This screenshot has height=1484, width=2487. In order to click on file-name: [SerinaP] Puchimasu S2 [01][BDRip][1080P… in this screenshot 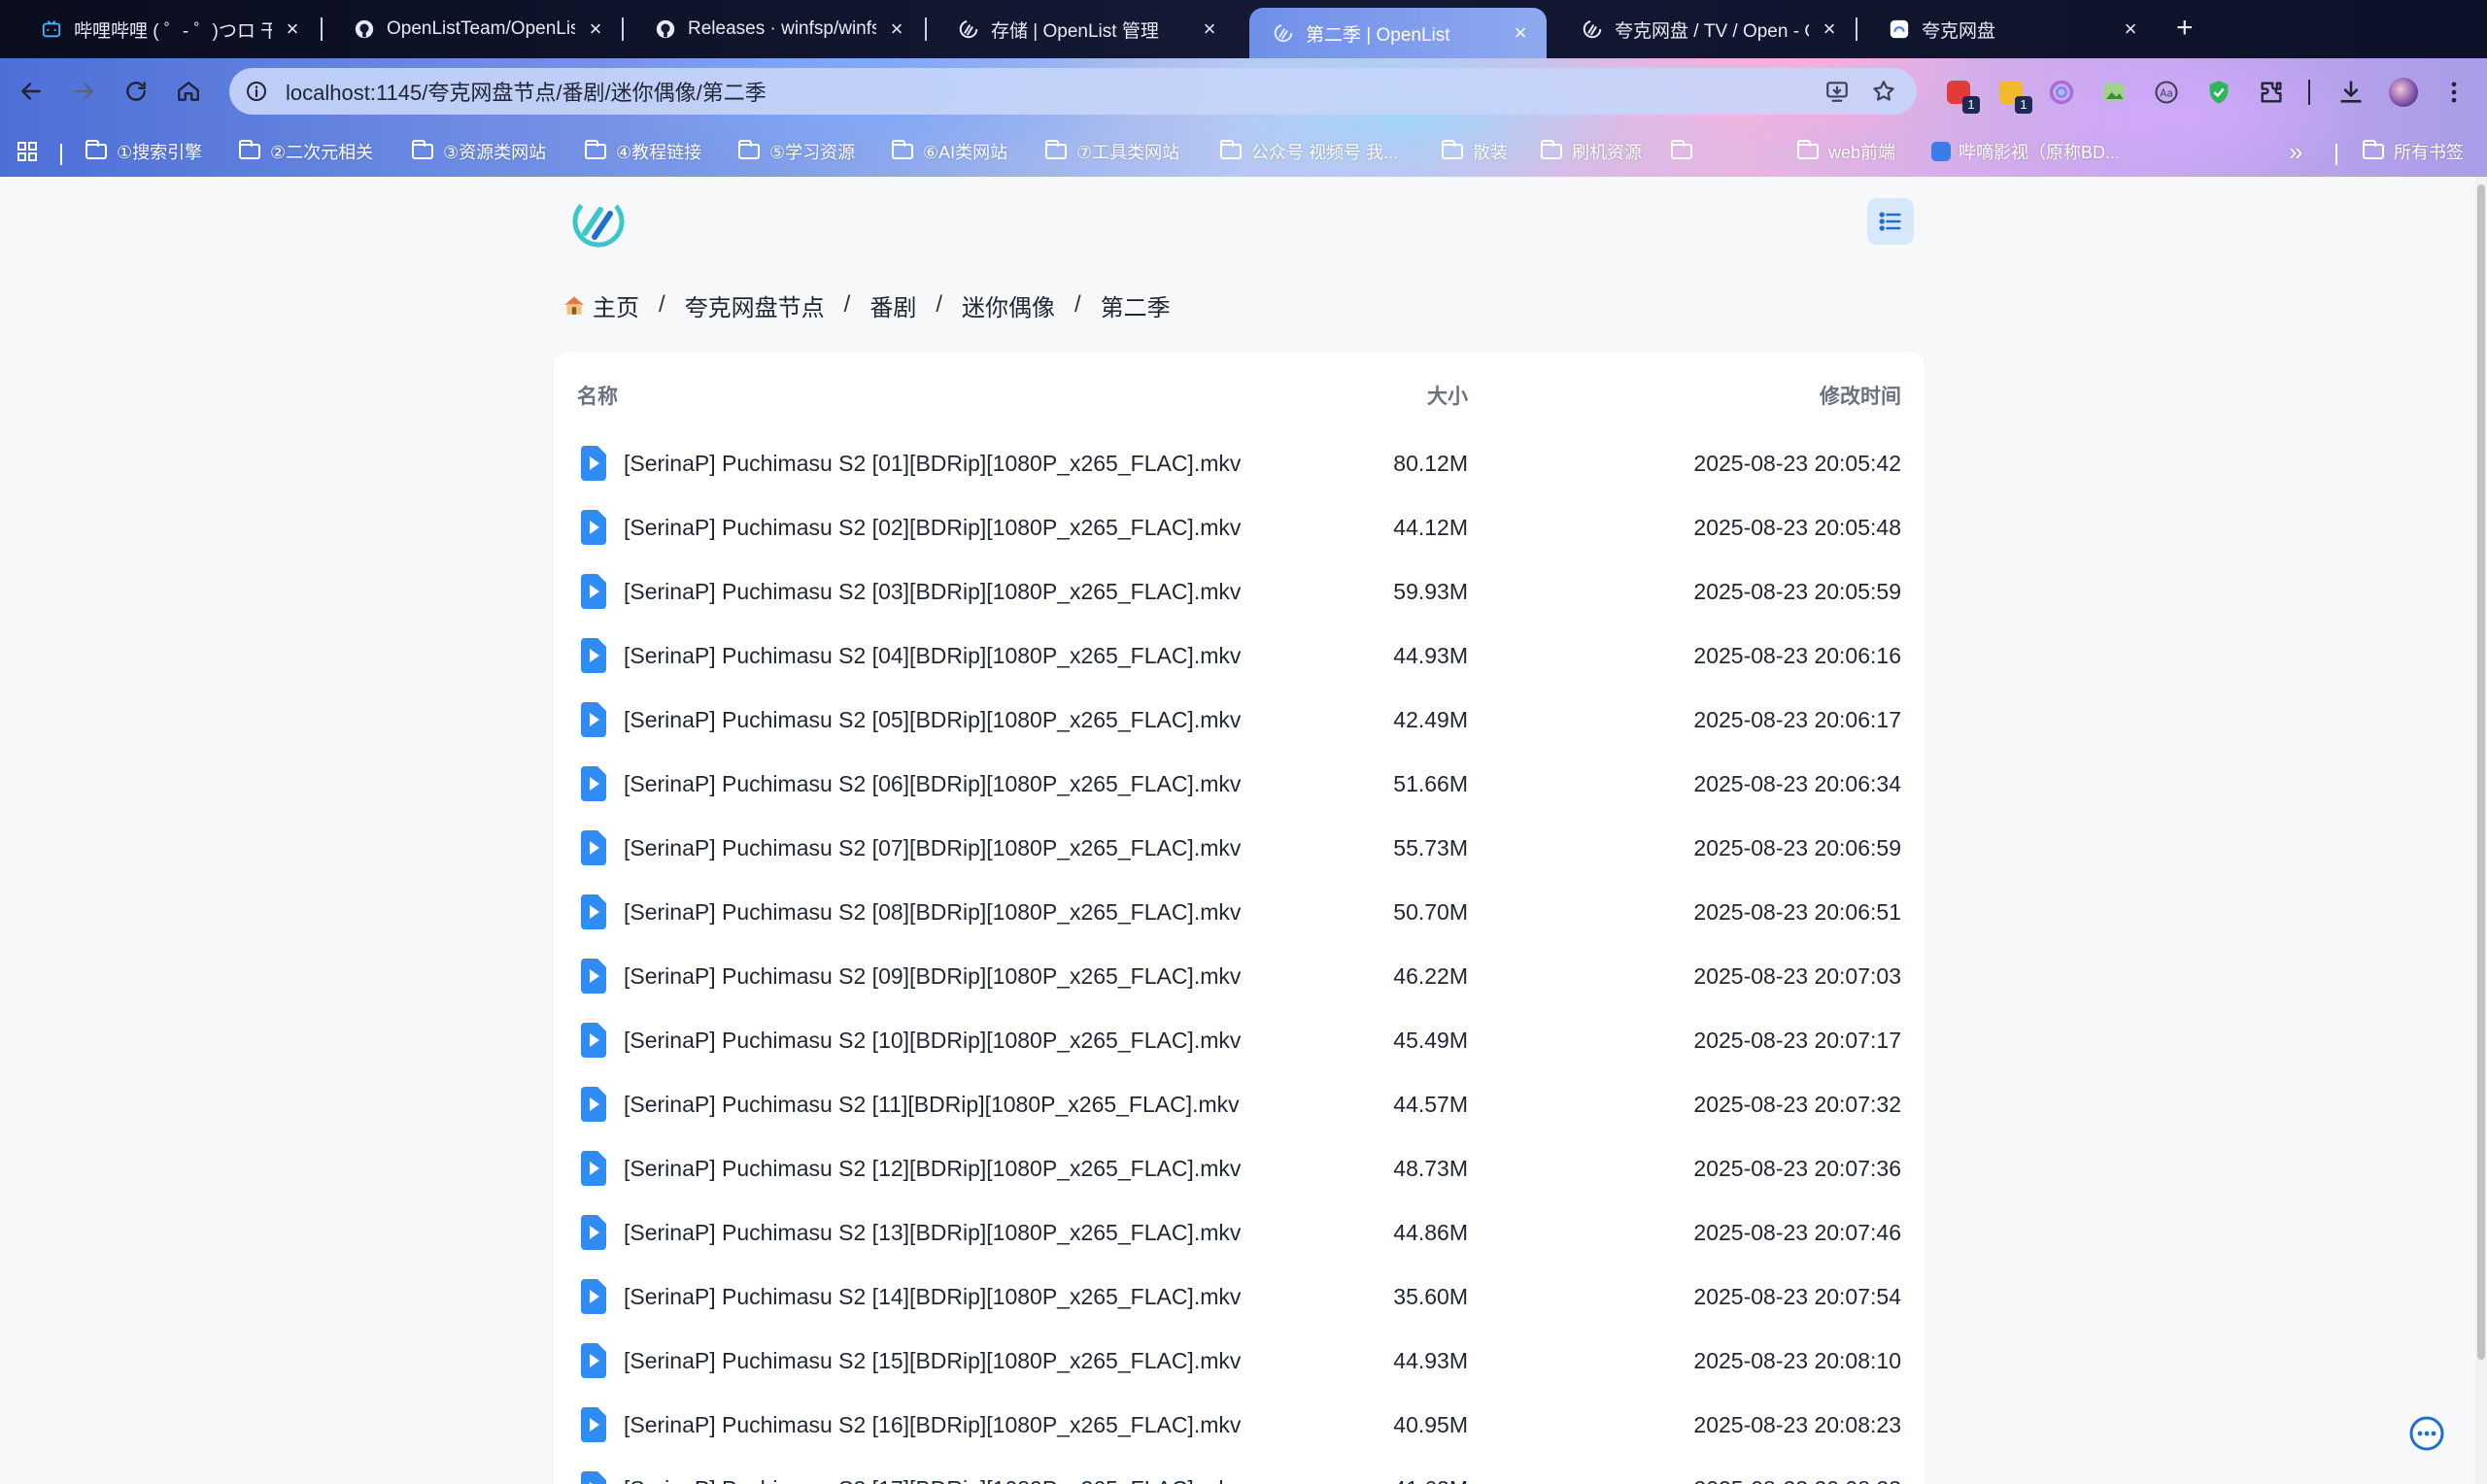, I will do `click(932, 464)`.